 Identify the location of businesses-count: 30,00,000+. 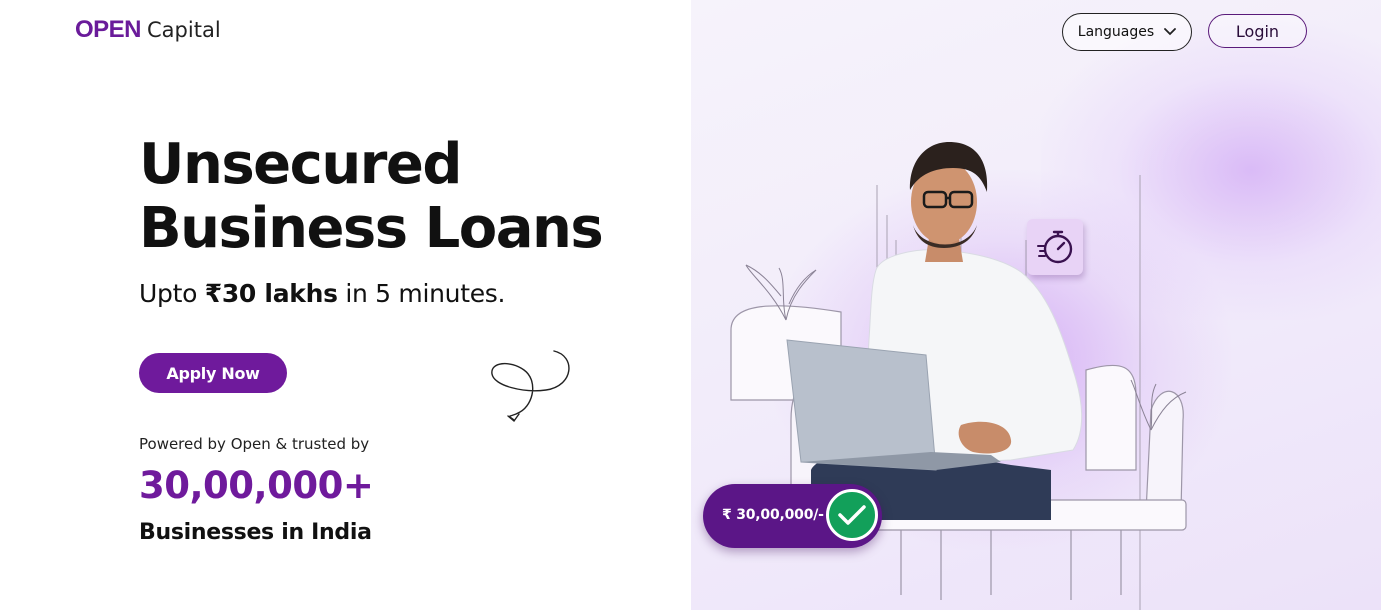
(256, 485).